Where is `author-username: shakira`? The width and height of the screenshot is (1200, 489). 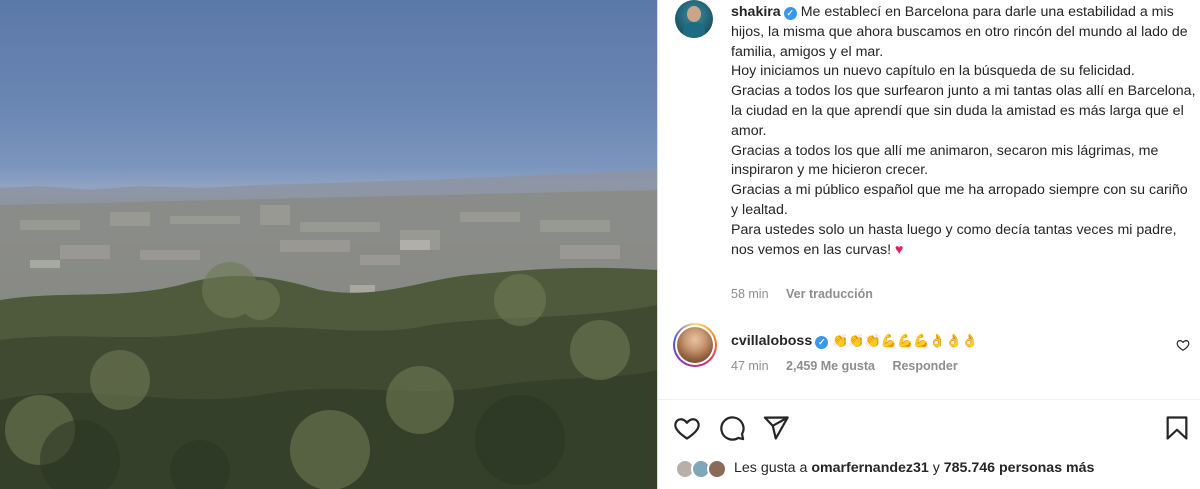
author-username: shakira is located at coordinates (756, 12).